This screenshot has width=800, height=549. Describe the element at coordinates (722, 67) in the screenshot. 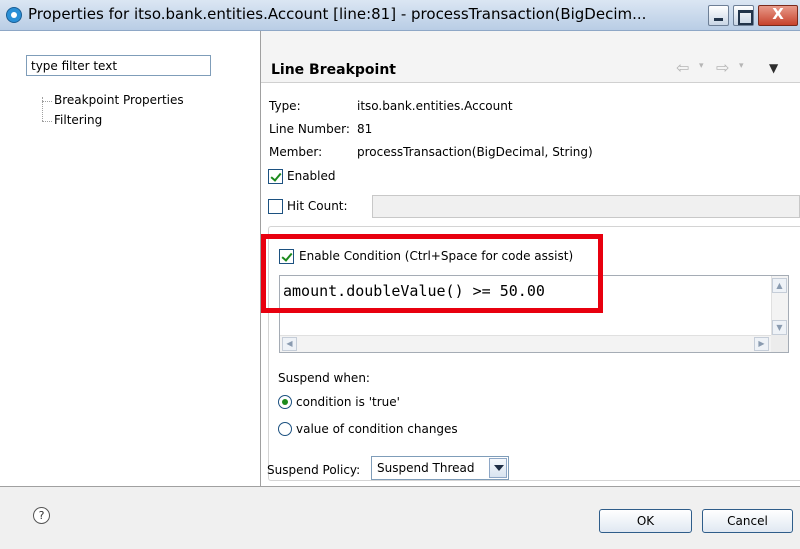

I see `forward-arrow-icon: ⇨` at that location.